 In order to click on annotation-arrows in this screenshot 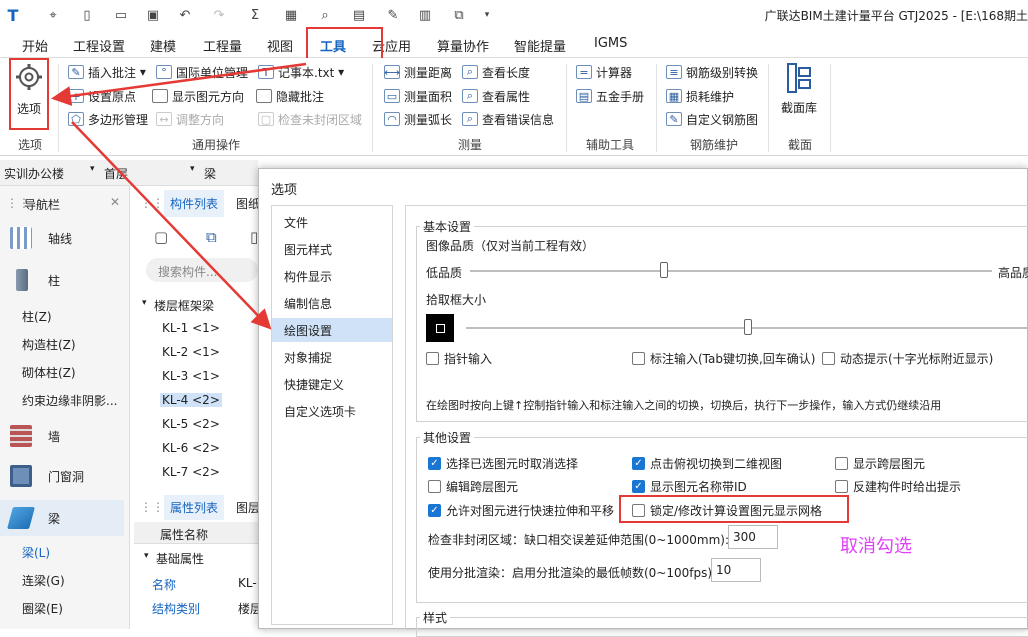, I will do `click(179, 196)`.